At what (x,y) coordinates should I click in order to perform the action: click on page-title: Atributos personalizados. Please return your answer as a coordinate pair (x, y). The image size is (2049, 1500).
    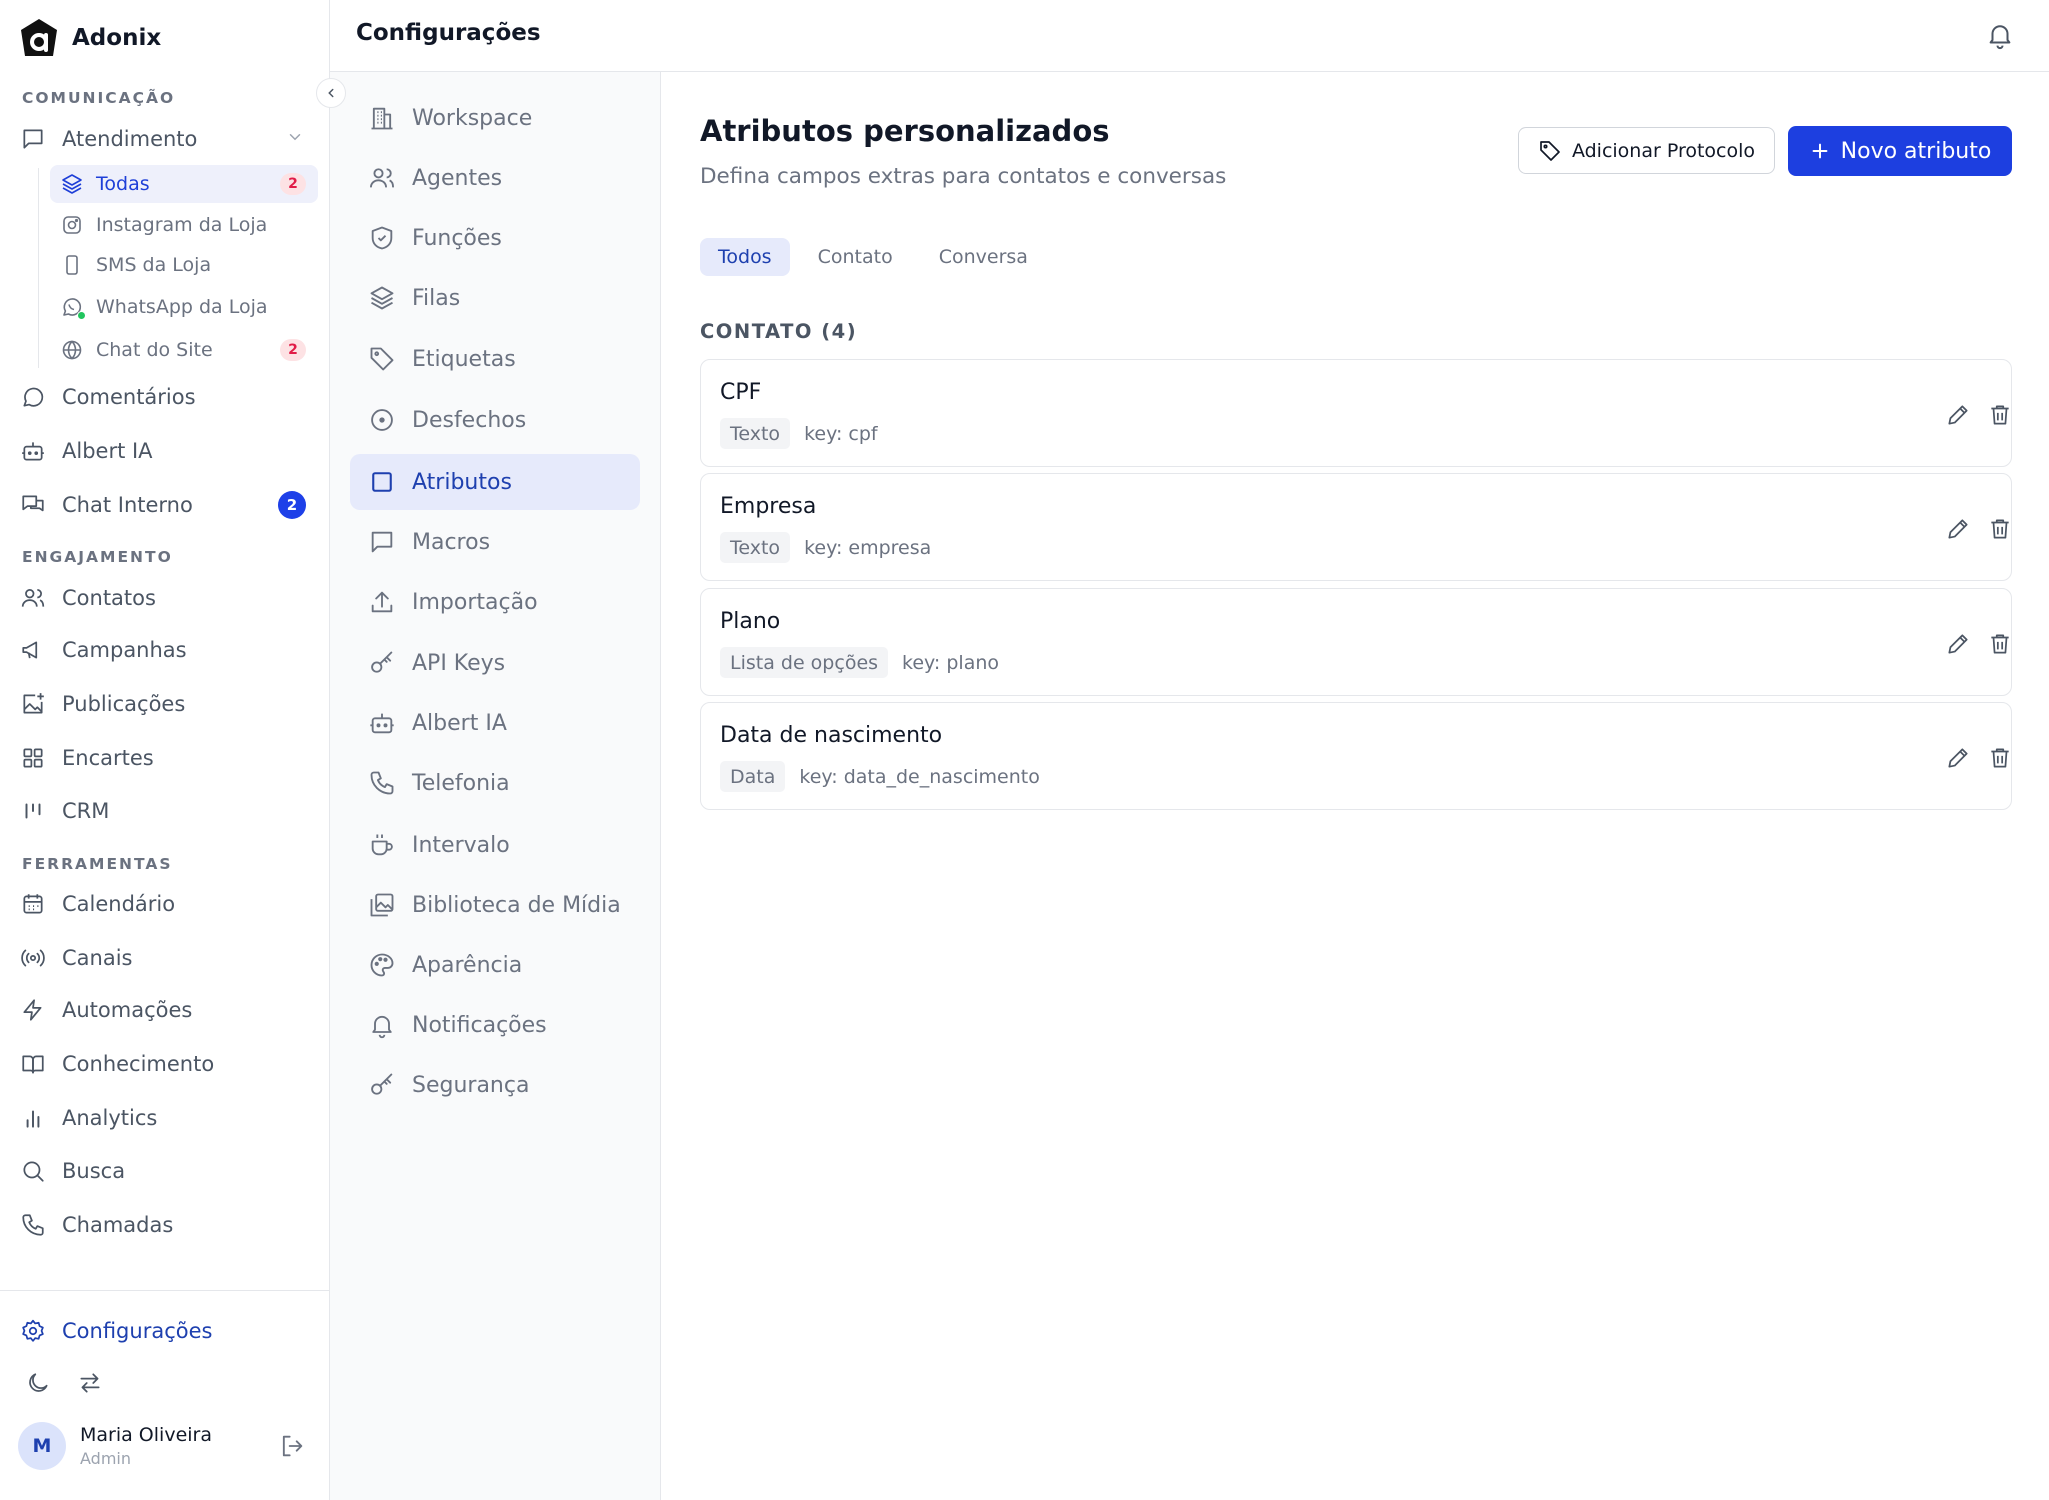
    Looking at the image, I should click on (905, 131).